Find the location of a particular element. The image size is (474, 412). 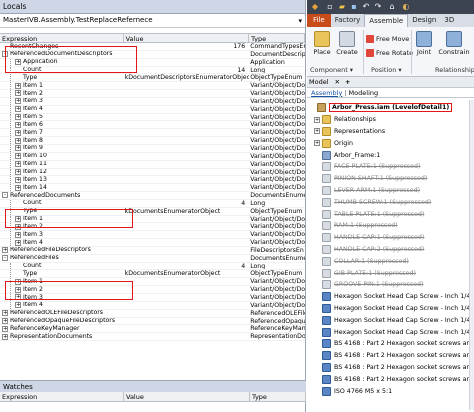

place-button: Place is located at coordinates (322, 43).